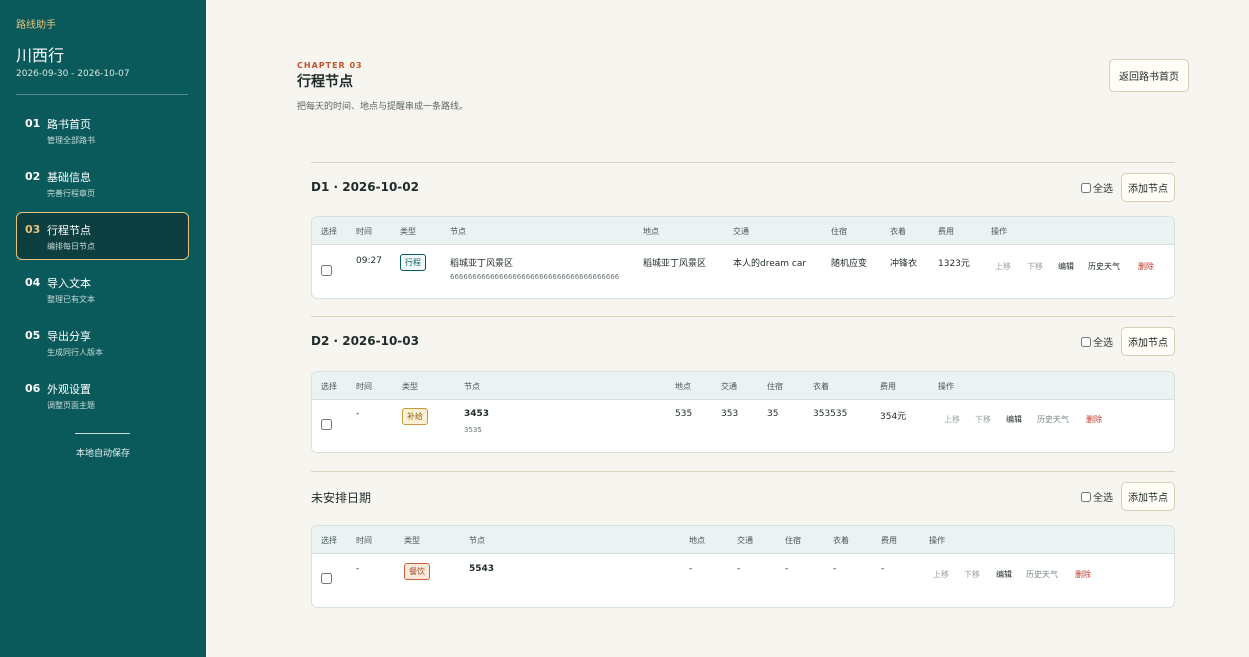 This screenshot has height=657, width=1249. I want to click on page-title: 行程节点, so click(325, 82).